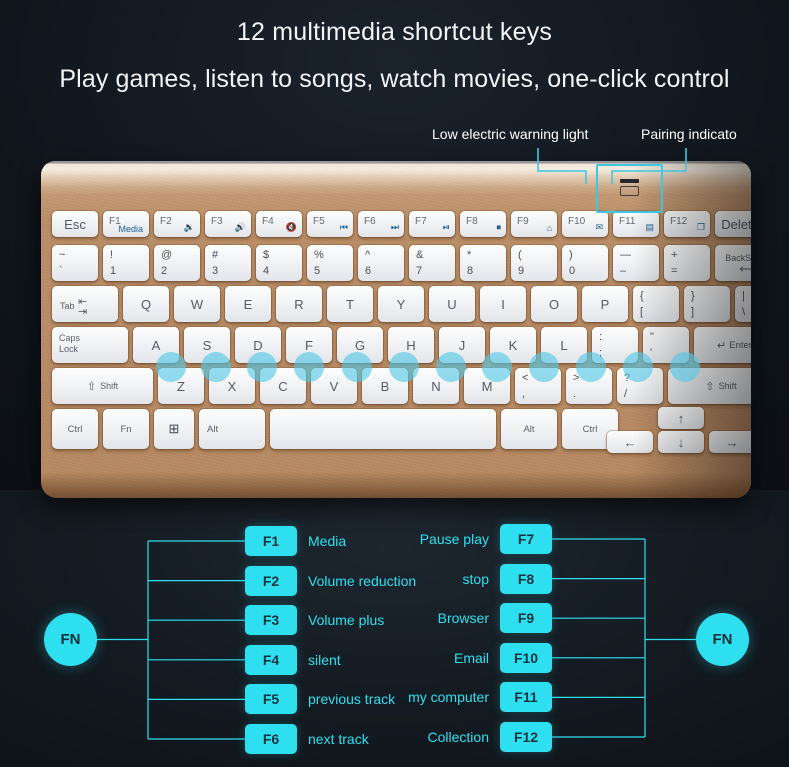 The image size is (789, 767). What do you see at coordinates (156, 345) in the screenshot?
I see `key-a: A` at bounding box center [156, 345].